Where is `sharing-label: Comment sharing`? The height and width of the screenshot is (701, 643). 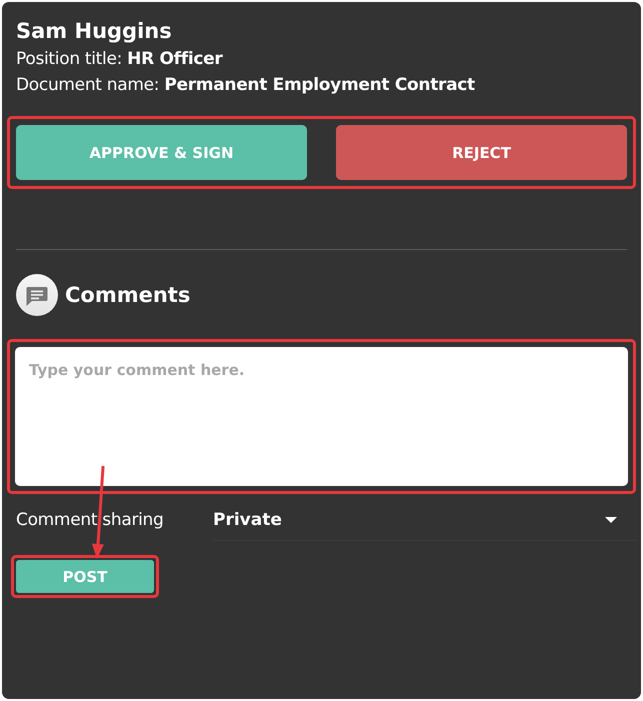 sharing-label: Comment sharing is located at coordinates (90, 520).